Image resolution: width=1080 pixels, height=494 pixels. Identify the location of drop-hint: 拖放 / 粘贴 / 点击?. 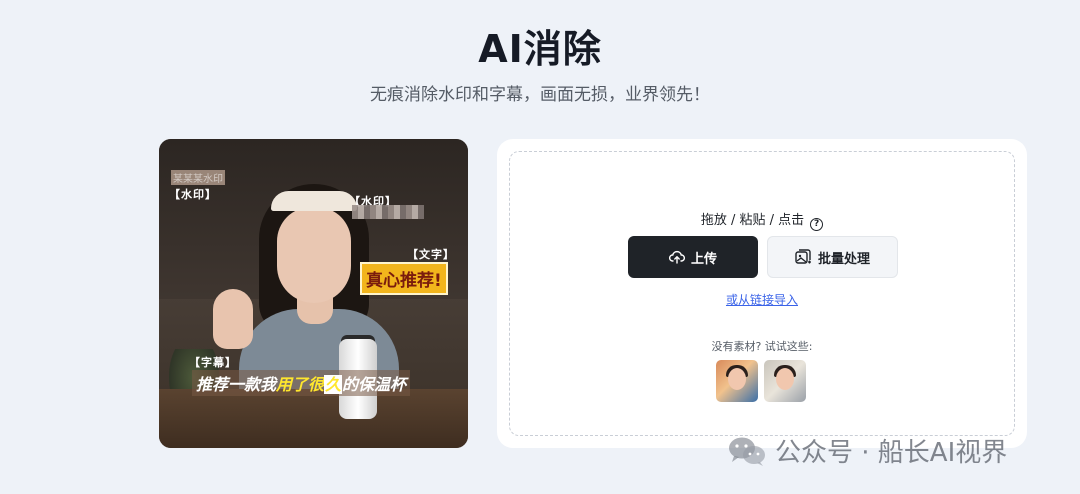
(762, 220).